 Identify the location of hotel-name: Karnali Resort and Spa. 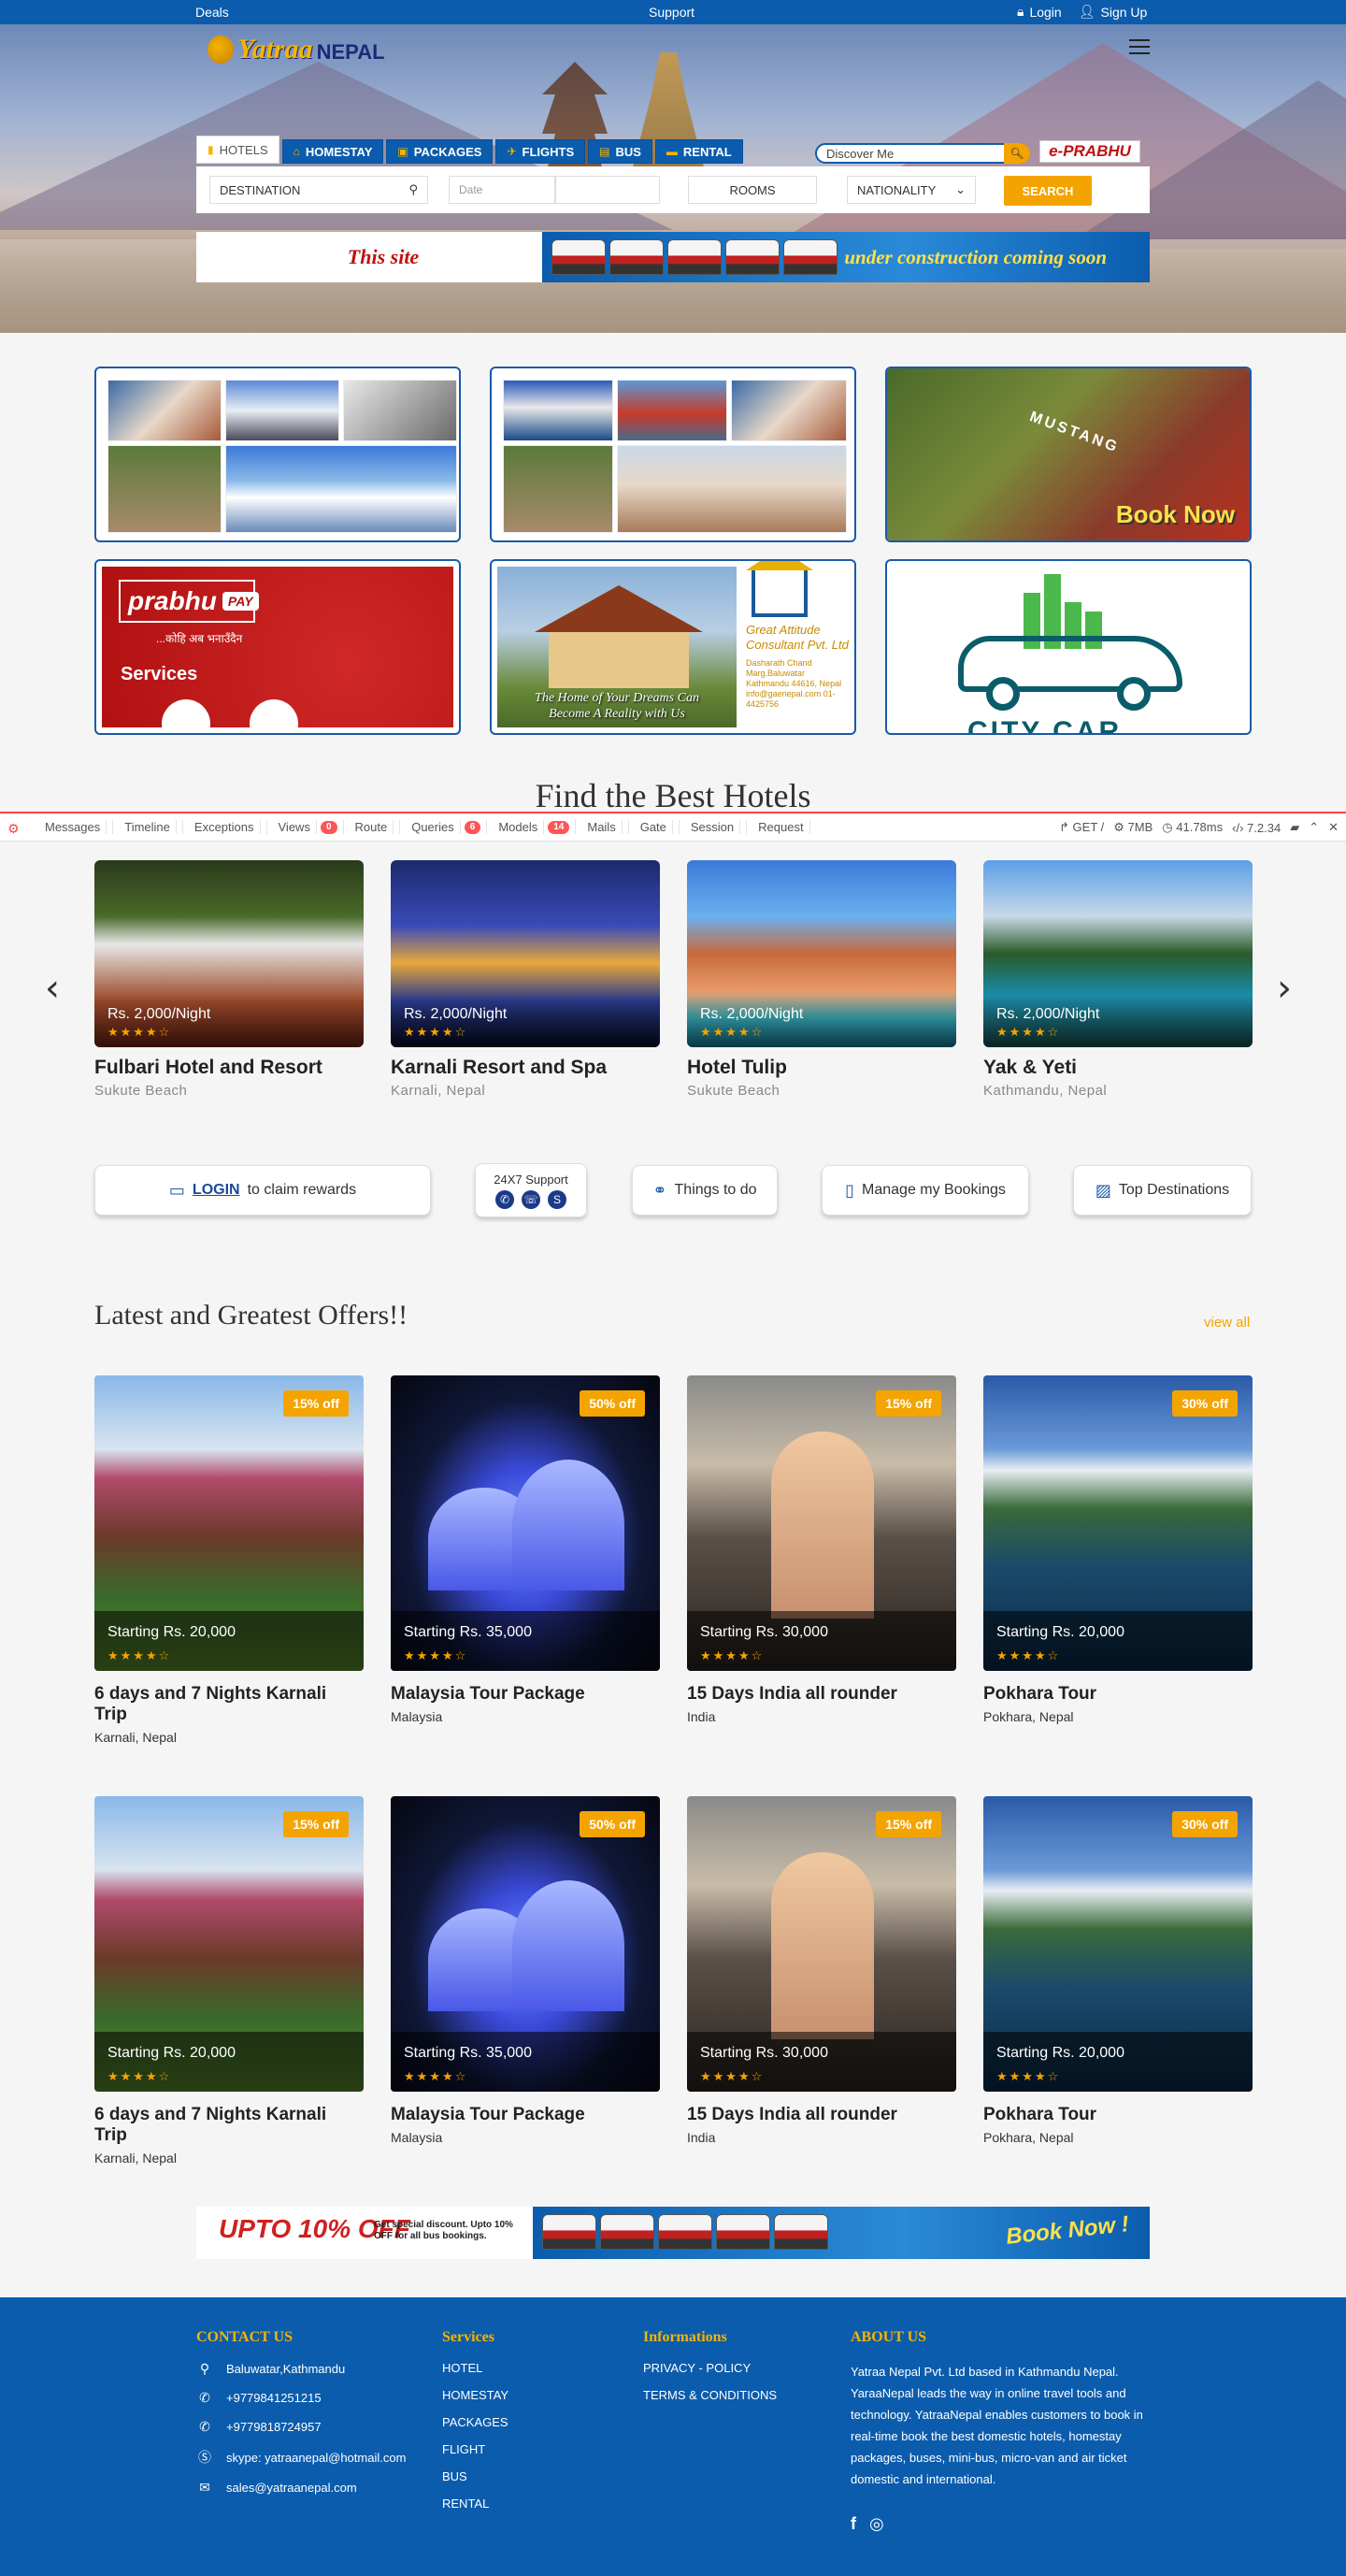
(525, 1068).